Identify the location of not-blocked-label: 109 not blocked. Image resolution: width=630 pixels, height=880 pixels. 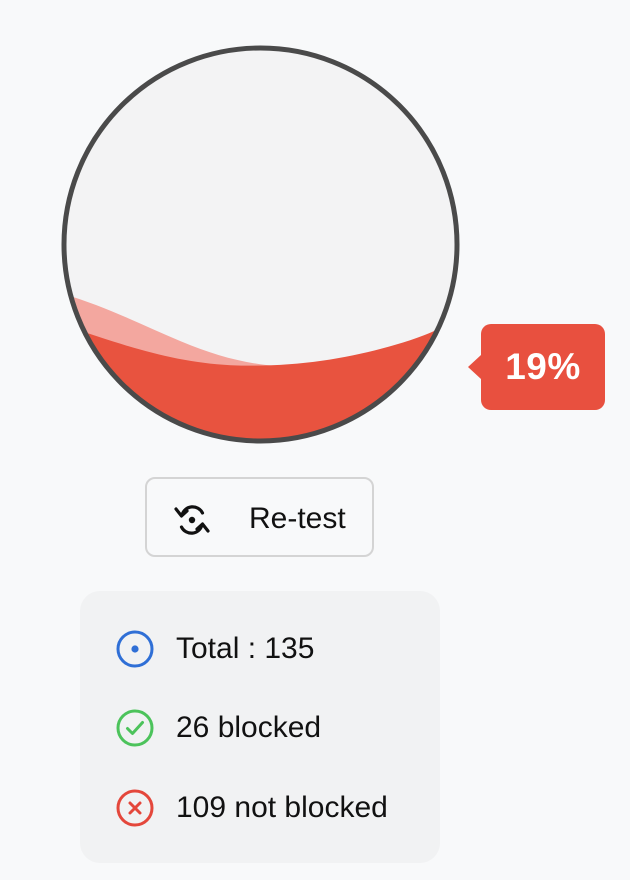
(282, 807).